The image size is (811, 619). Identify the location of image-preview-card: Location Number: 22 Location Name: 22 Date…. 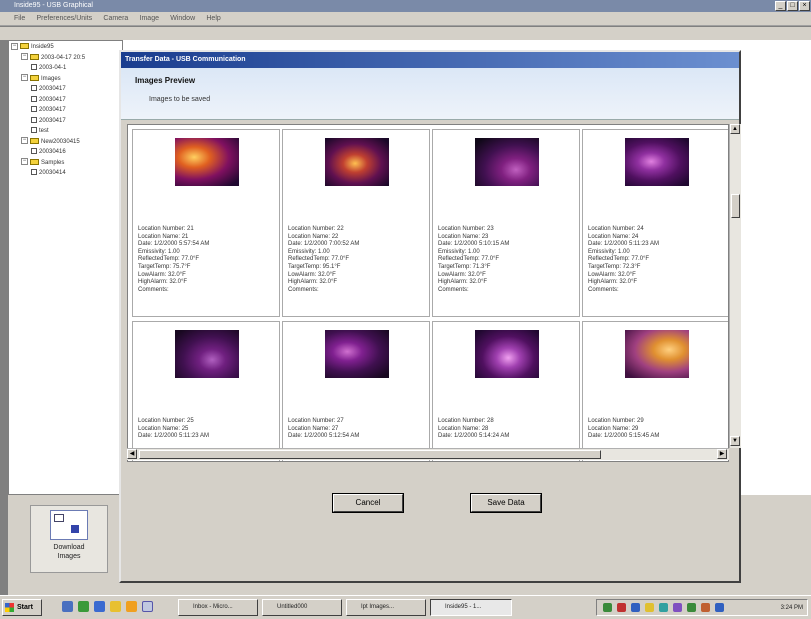
(356, 223).